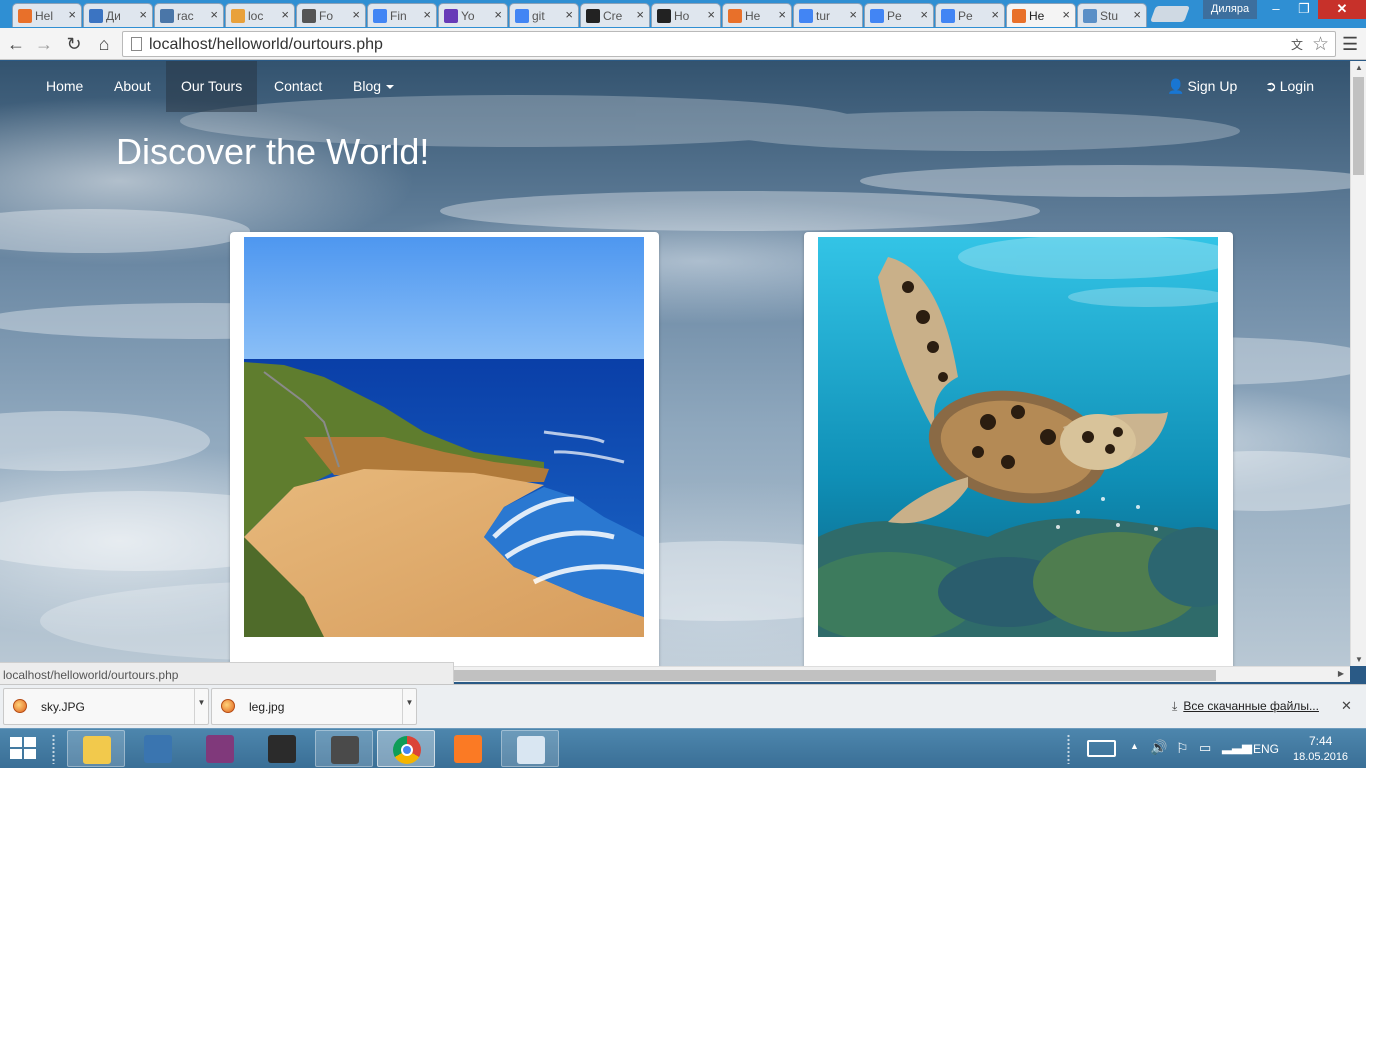 The height and width of the screenshot is (1050, 1400). I want to click on tab-title: Pe, so click(965, 16).